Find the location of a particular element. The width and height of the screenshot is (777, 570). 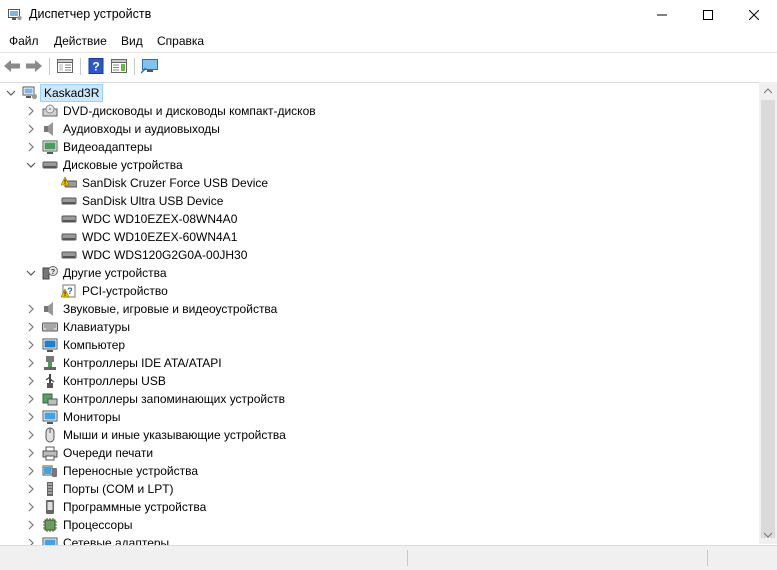

tree-item-label: Мониторы is located at coordinates (92, 417).